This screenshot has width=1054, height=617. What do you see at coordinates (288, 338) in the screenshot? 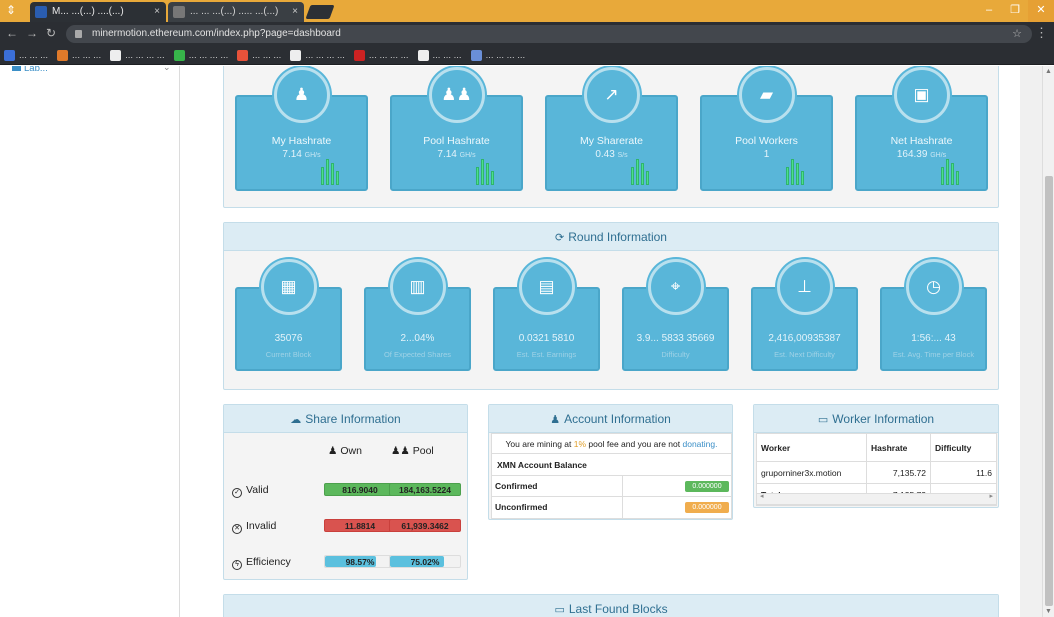
I see `round-value: 35076` at bounding box center [288, 338].